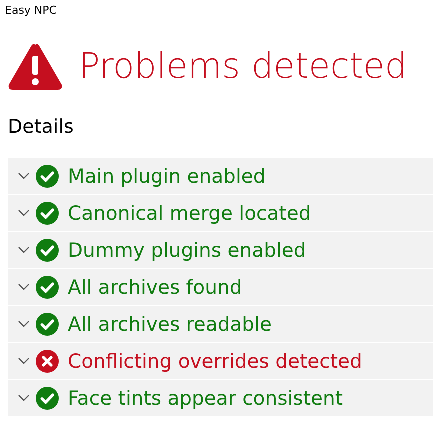 The width and height of the screenshot is (433, 432). I want to click on section-title: Details, so click(41, 127).